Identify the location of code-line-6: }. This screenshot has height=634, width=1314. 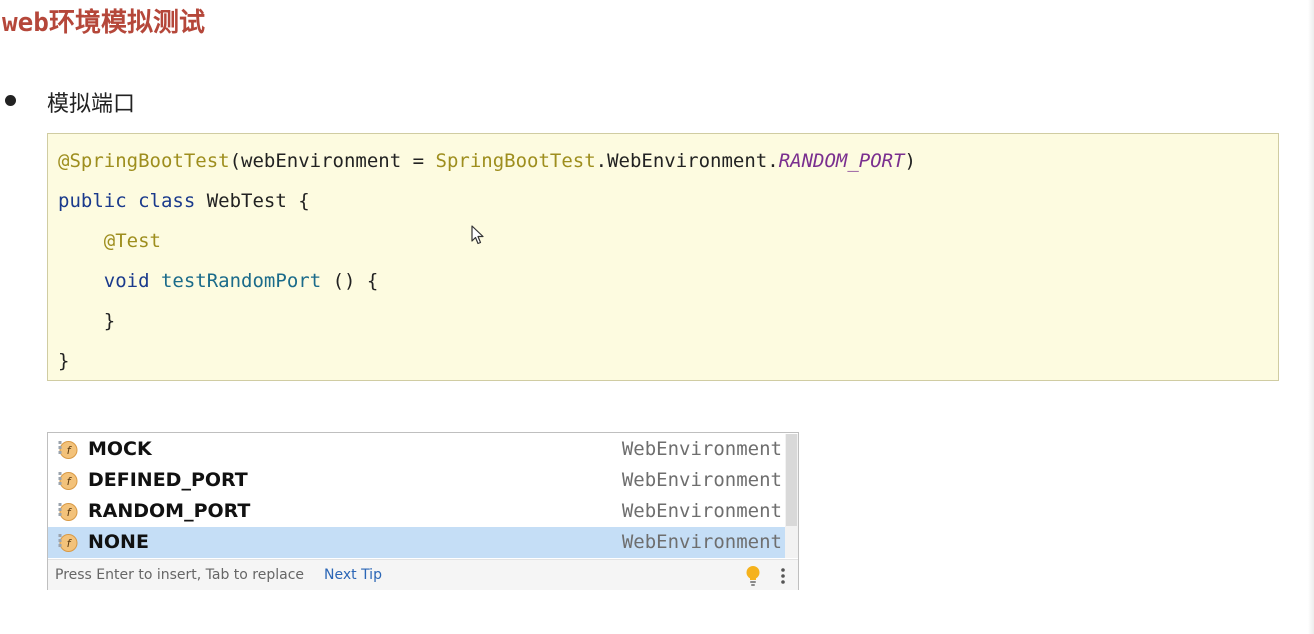
(63, 361).